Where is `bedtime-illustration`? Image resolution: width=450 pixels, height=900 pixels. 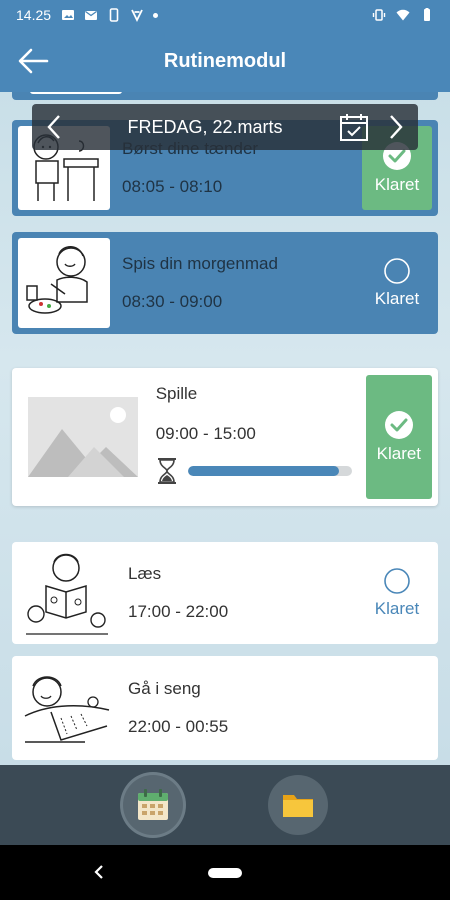 bedtime-illustration is located at coordinates (67, 709).